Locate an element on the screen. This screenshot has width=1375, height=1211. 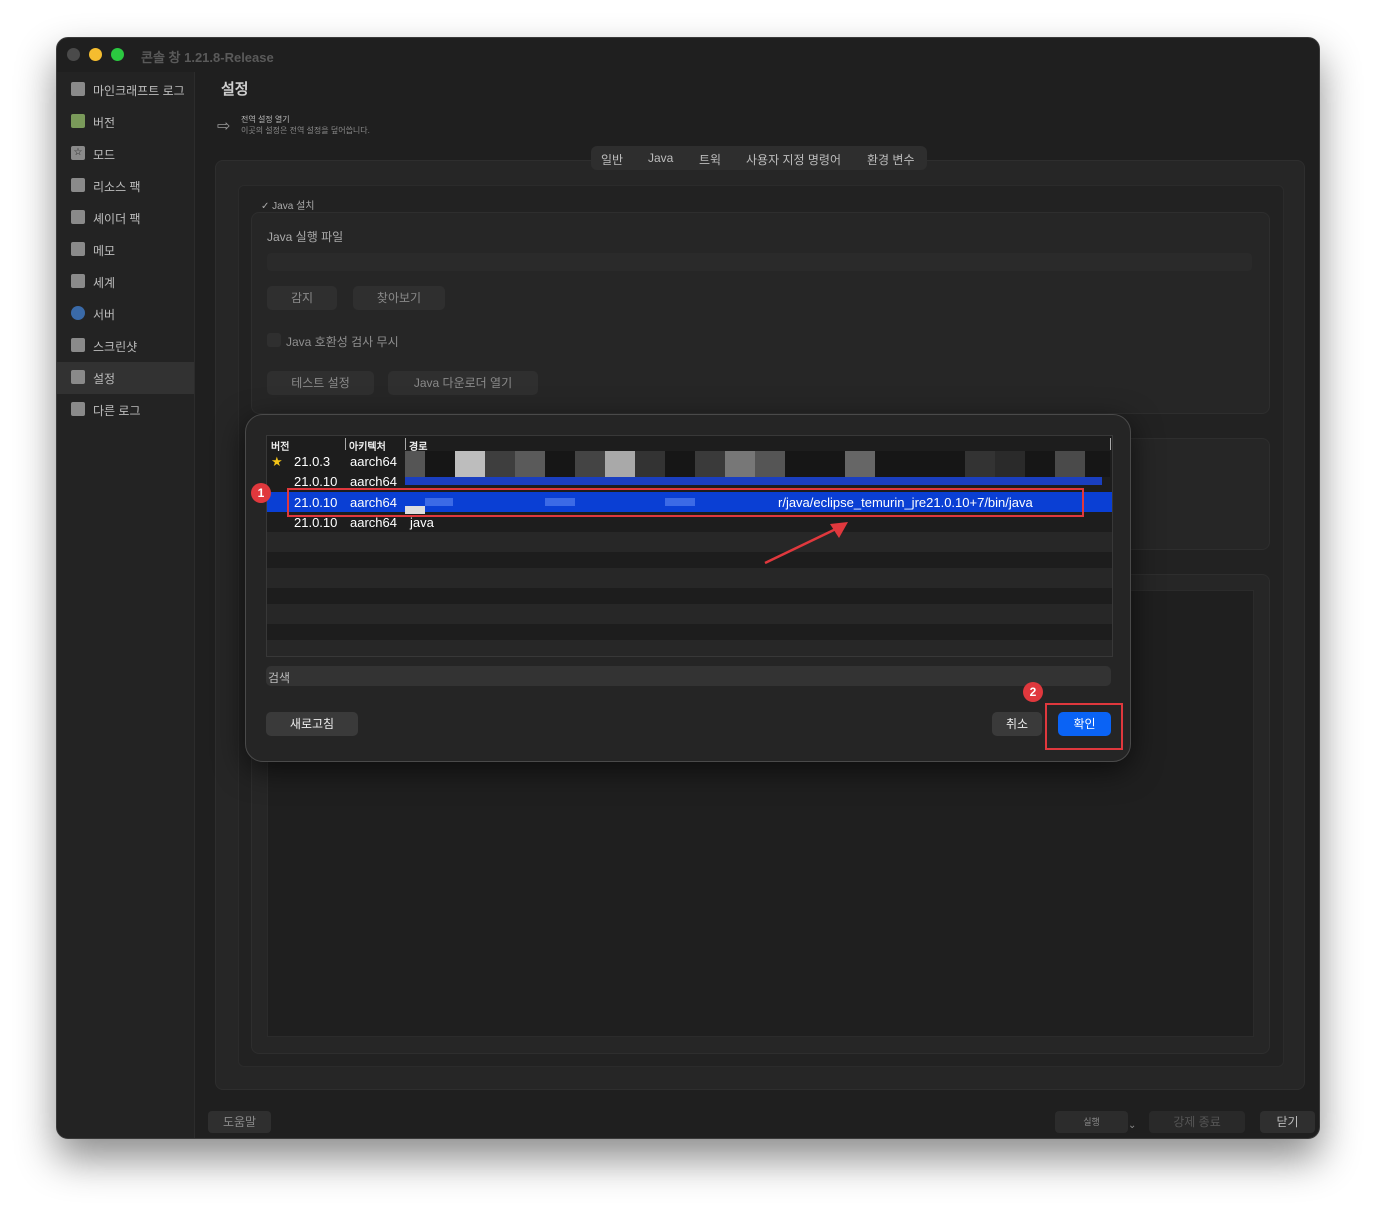
annotation-arrow is located at coordinates (806, 543).